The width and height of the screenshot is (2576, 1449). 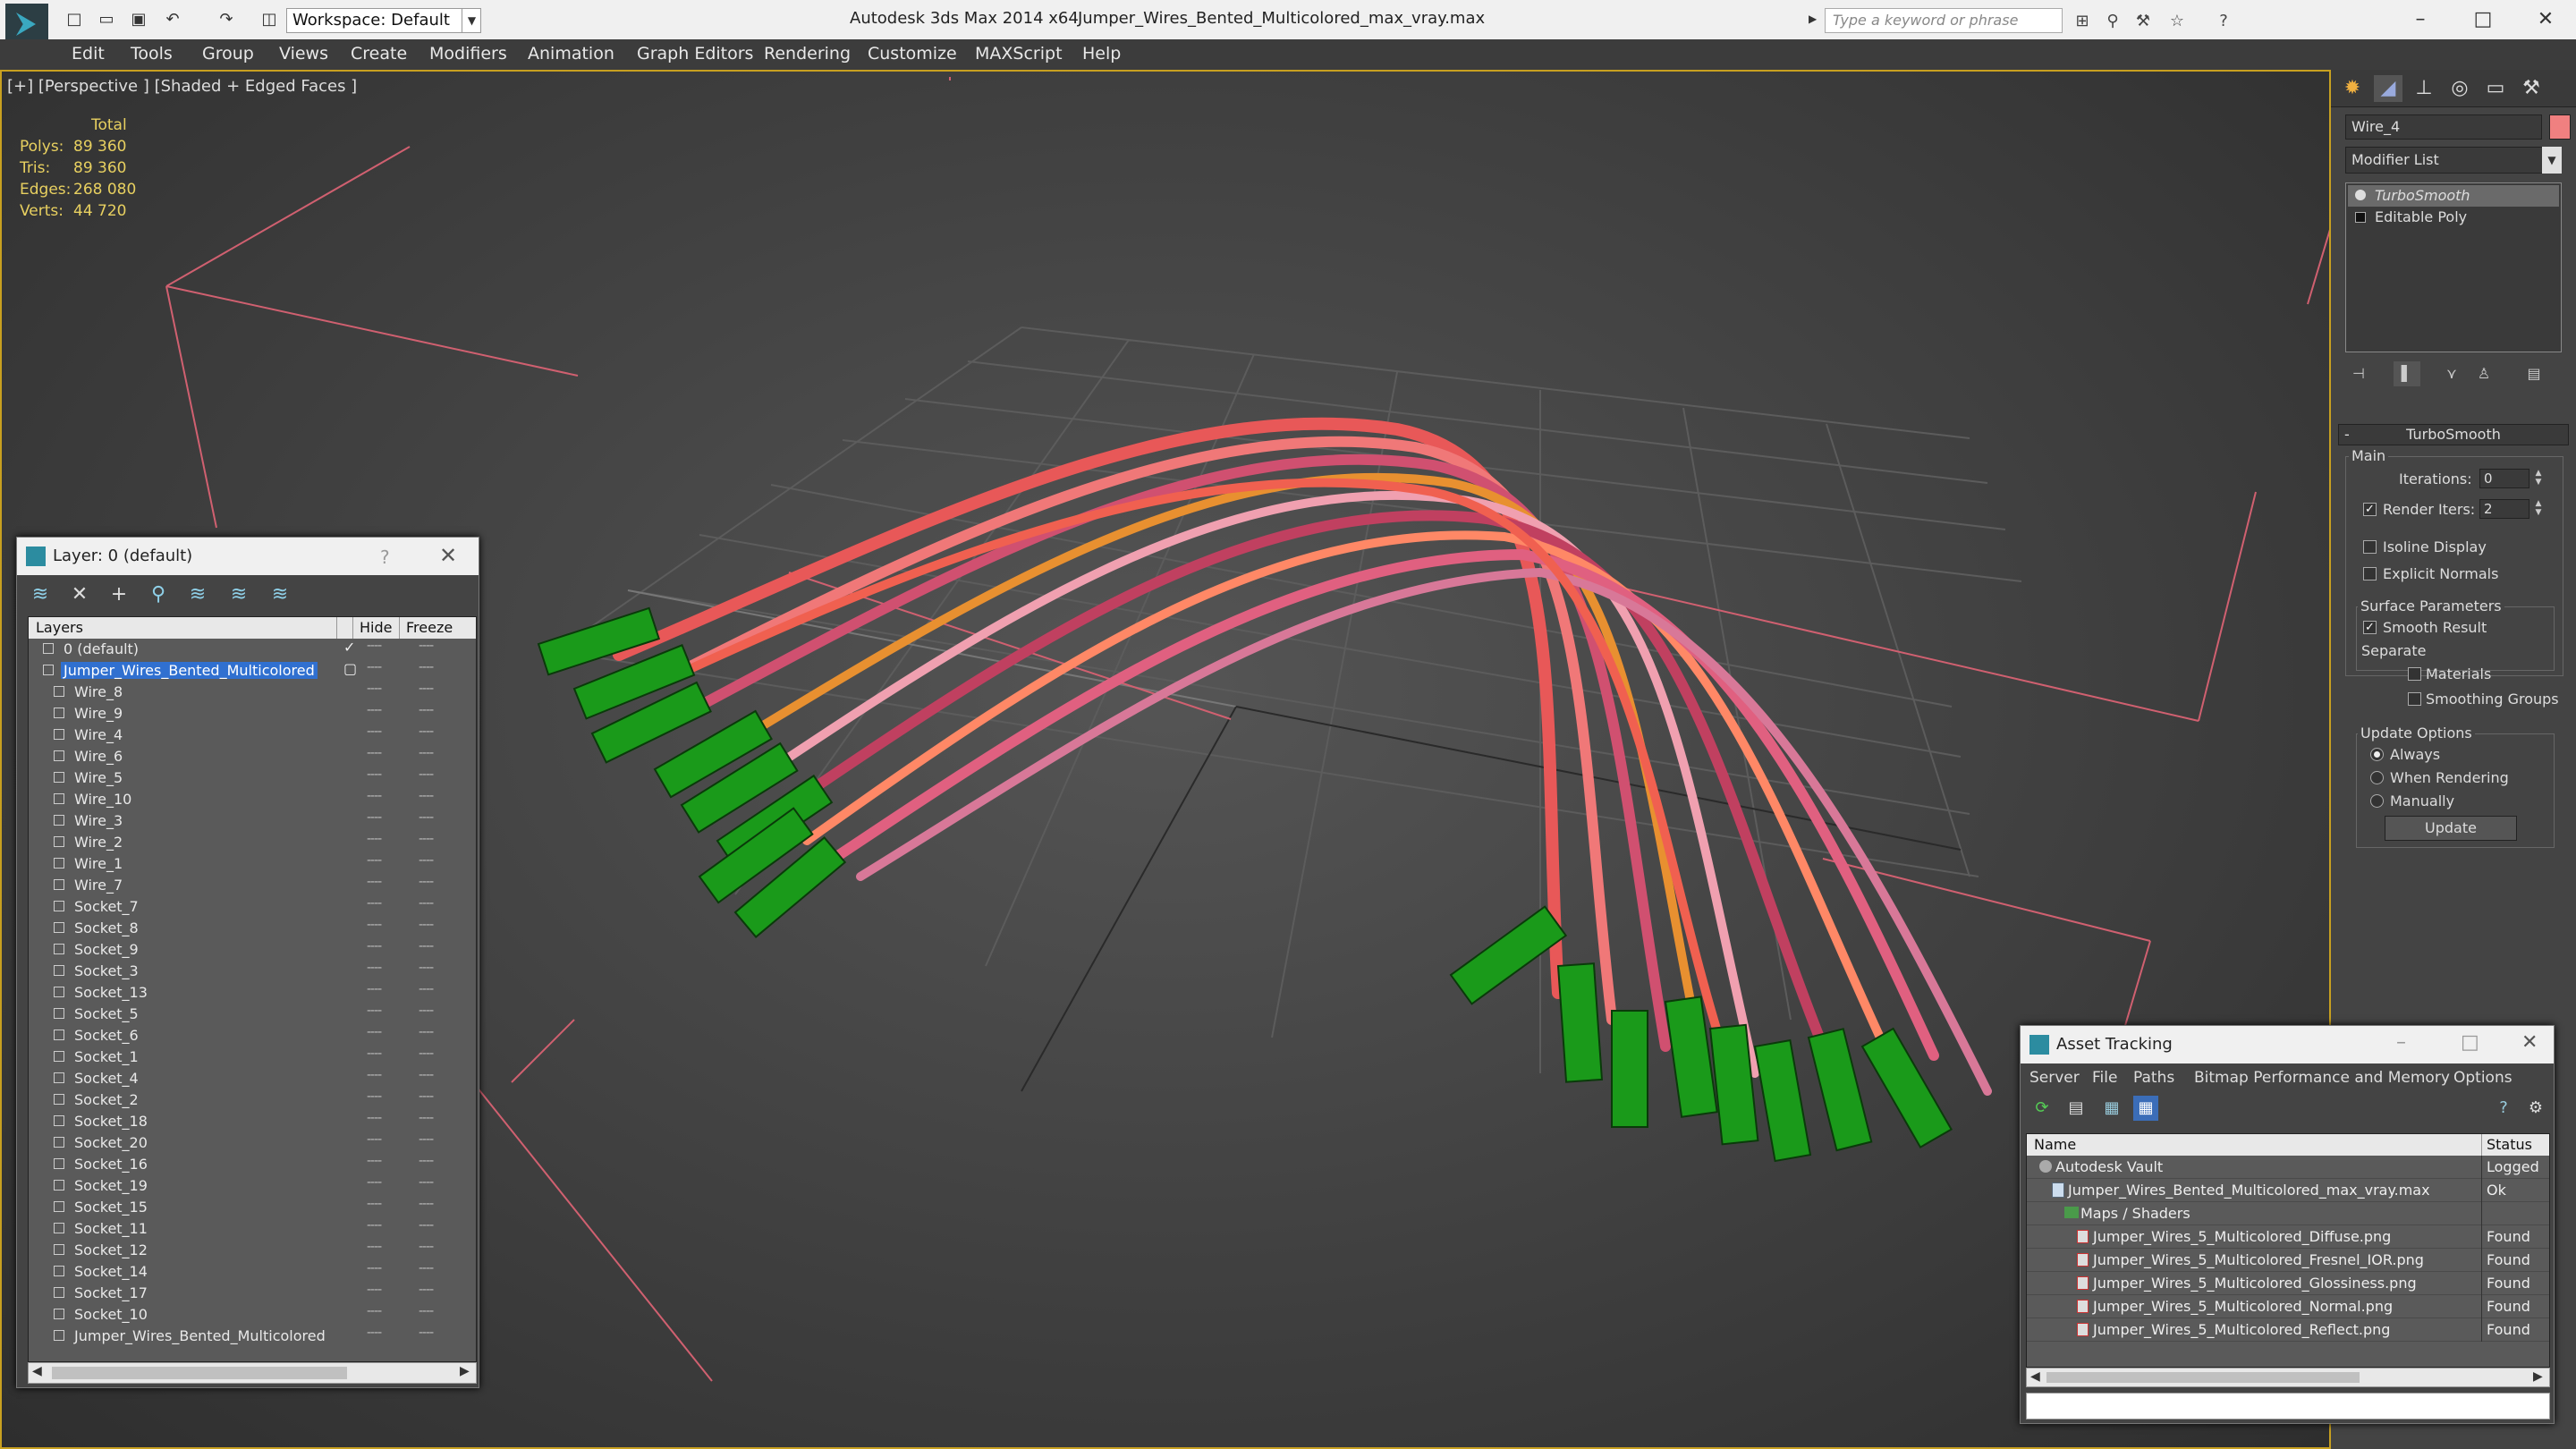 What do you see at coordinates (252, 1035) in the screenshot?
I see `layer-row: Socket_6 ---- ----` at bounding box center [252, 1035].